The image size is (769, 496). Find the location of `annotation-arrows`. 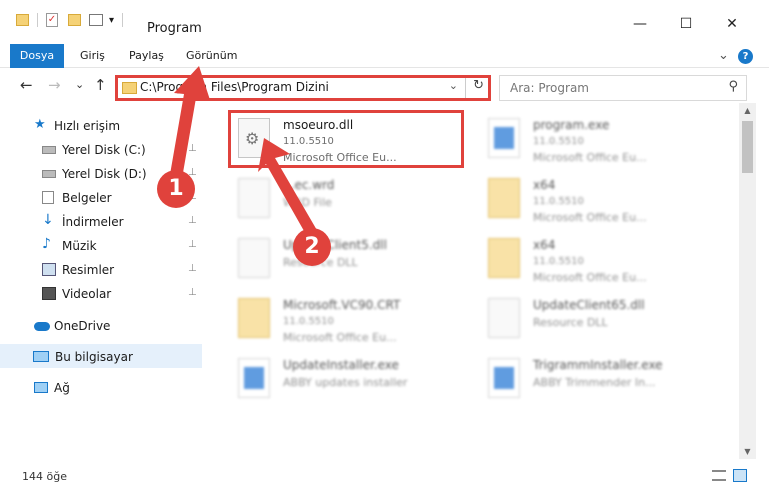

annotation-arrows is located at coordinates (243, 152).